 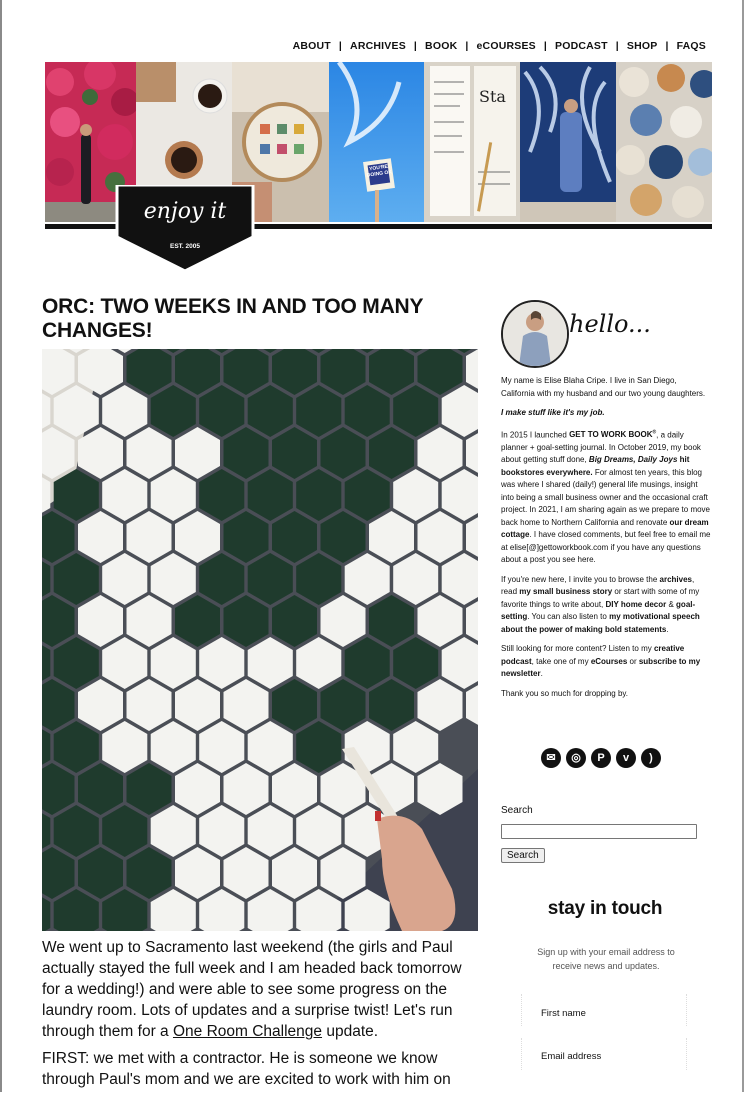 What do you see at coordinates (378, 46) in the screenshot?
I see `nav-archives: ARCHIVES` at bounding box center [378, 46].